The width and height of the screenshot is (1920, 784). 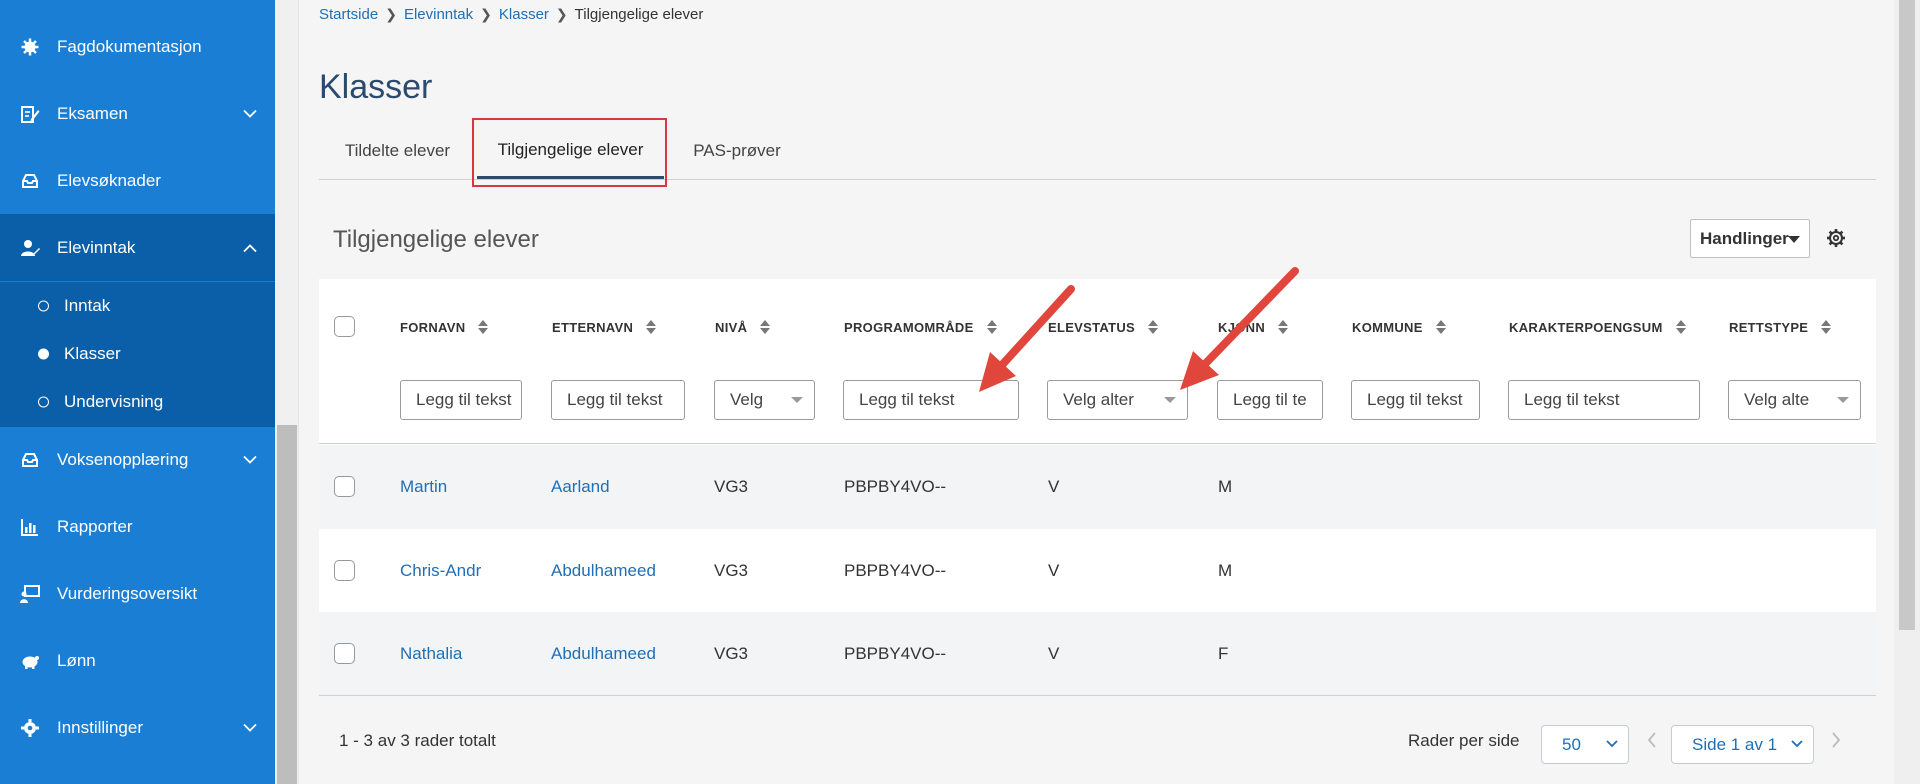 I want to click on page-scrollbar-thumb, so click(x=1907, y=315).